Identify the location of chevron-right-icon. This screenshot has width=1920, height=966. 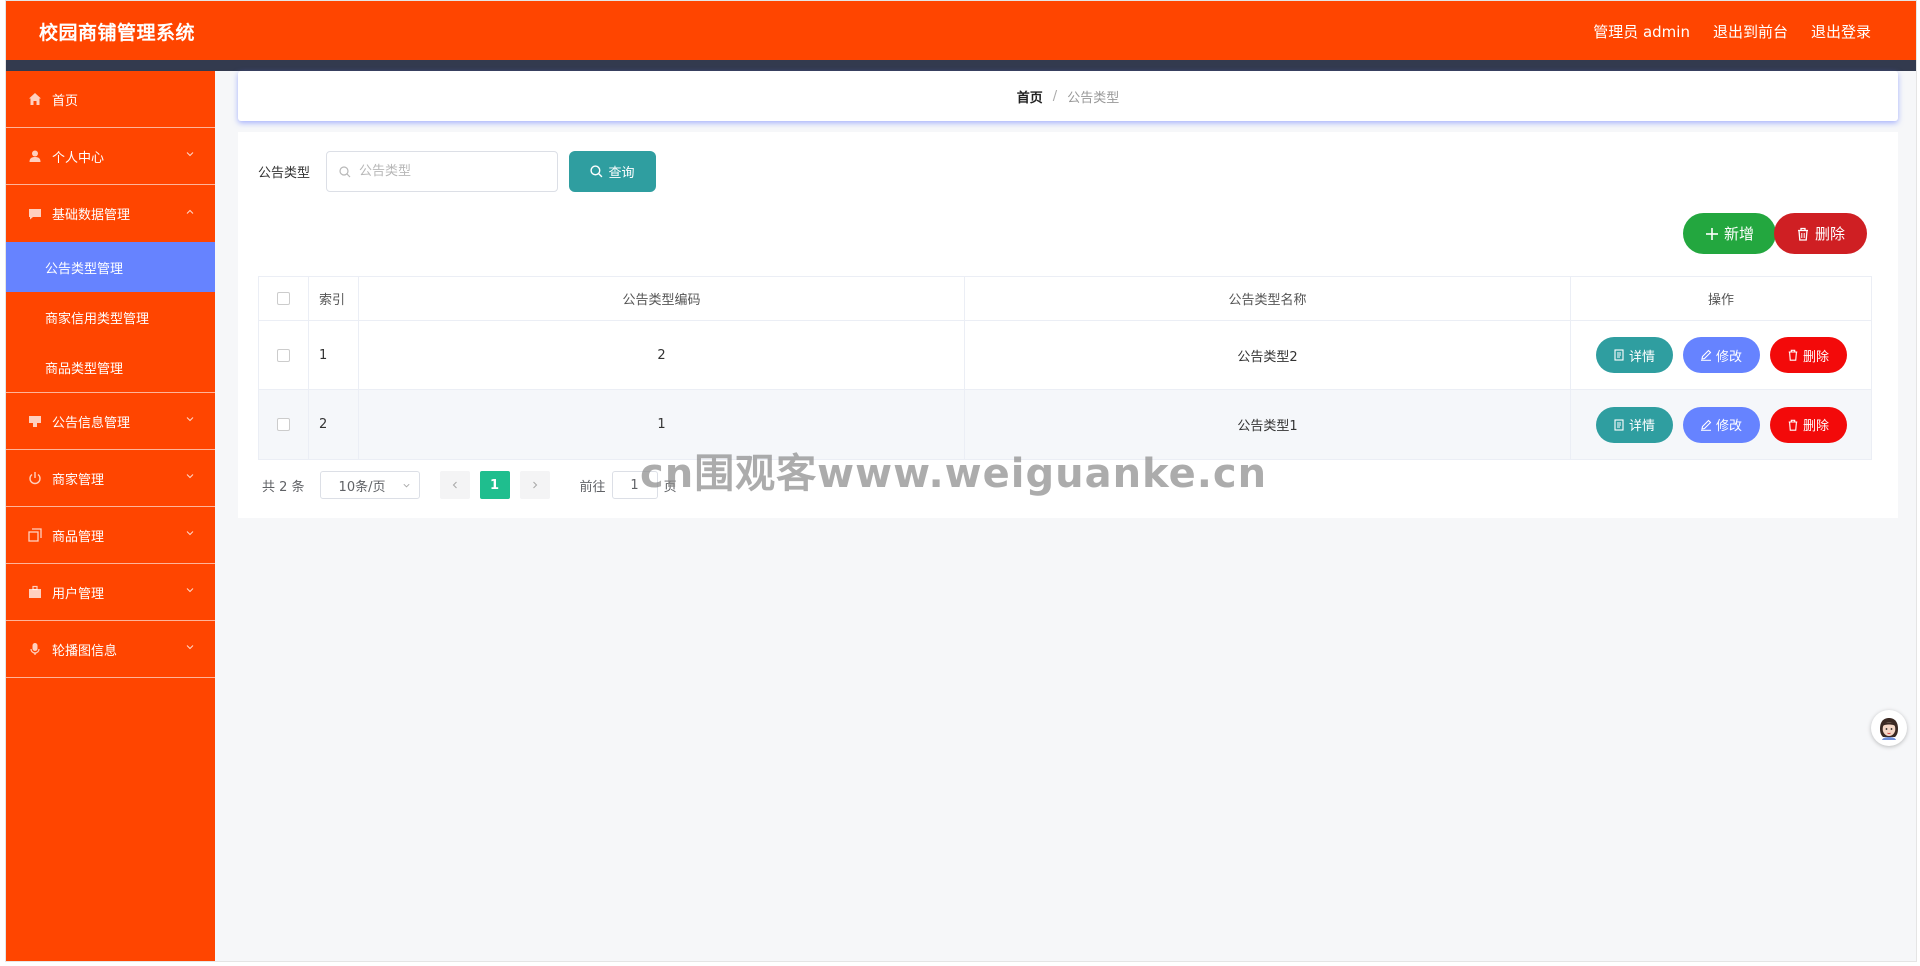
(534, 485).